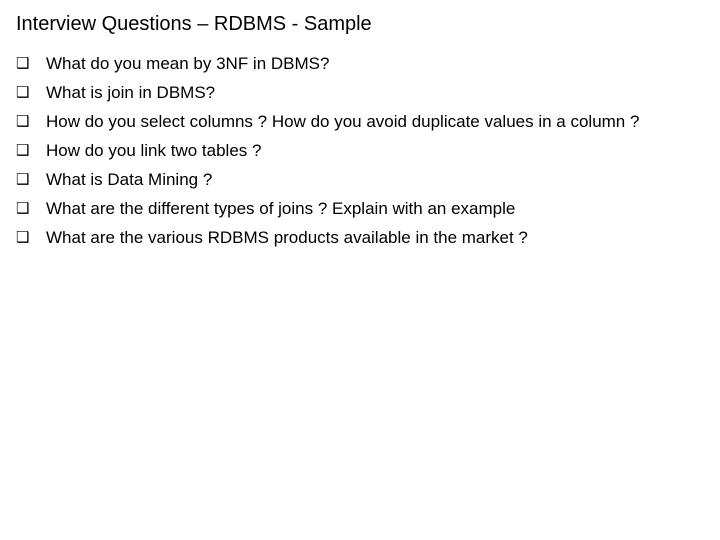 The width and height of the screenshot is (720, 540). What do you see at coordinates (352, 63) in the screenshot?
I see `list-item: ❑ What do you mean by 3NF in DBMS?` at bounding box center [352, 63].